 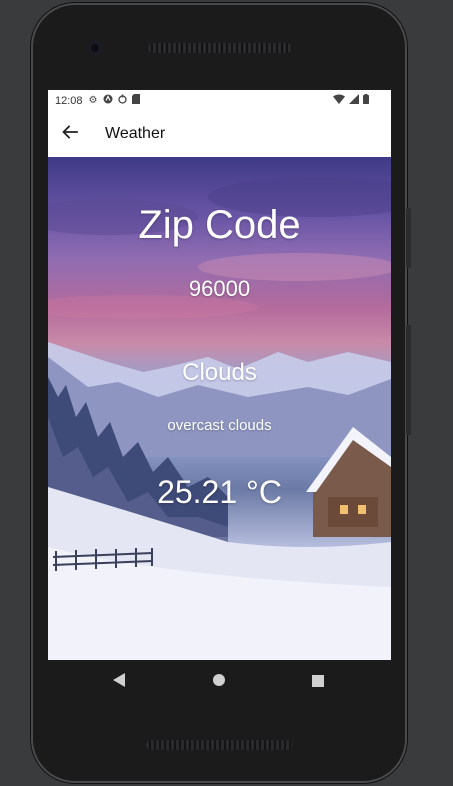 I want to click on back-button, so click(x=70, y=134).